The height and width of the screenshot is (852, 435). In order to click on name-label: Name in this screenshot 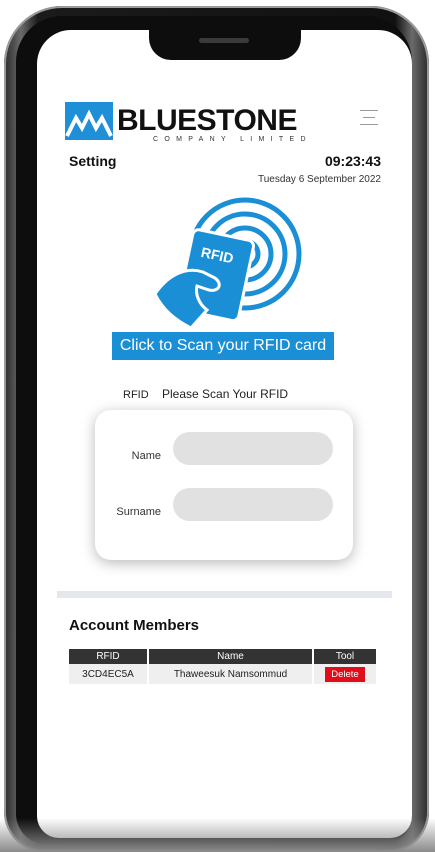, I will do `click(146, 456)`.